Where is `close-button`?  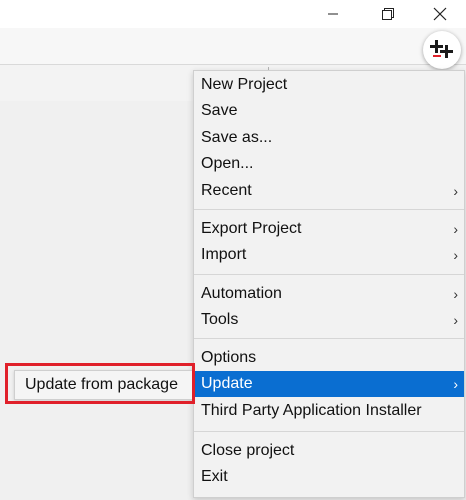 close-button is located at coordinates (440, 14).